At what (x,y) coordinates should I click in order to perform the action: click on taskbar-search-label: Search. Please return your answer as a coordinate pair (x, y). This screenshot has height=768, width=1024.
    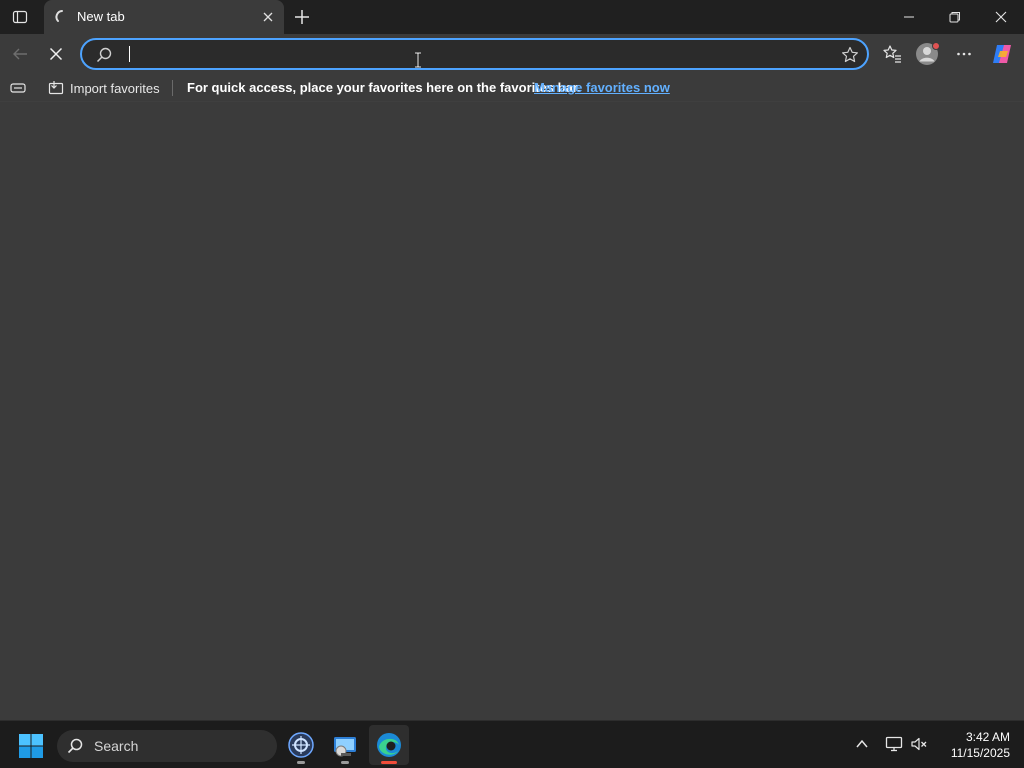
    Looking at the image, I should click on (116, 746).